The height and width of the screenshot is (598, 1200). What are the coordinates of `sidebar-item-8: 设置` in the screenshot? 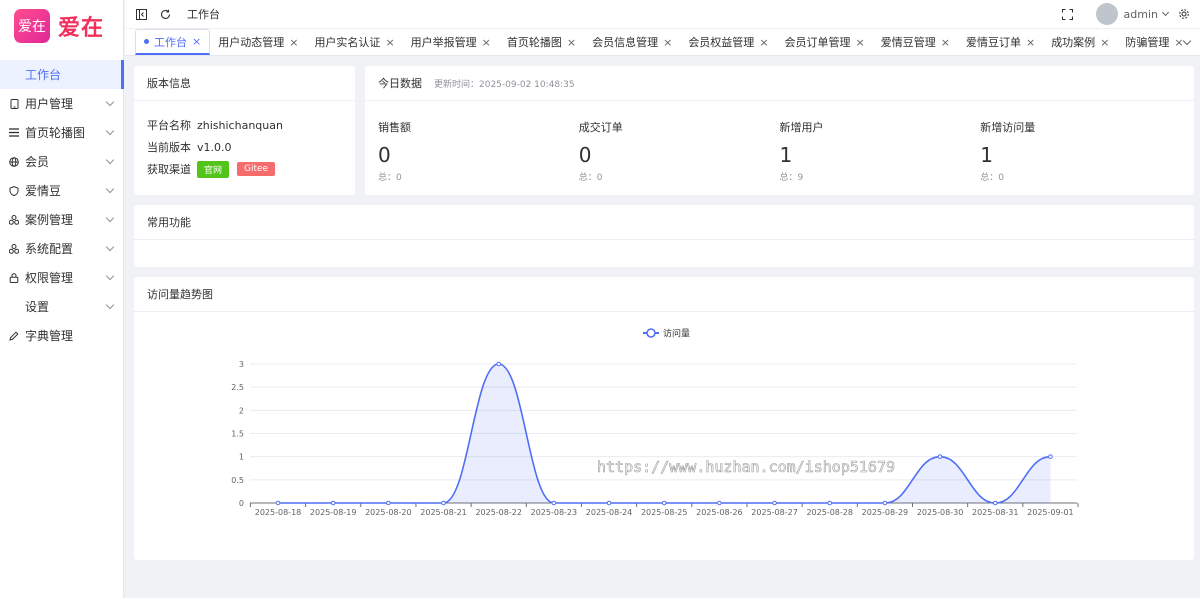 It's located at (61, 306).